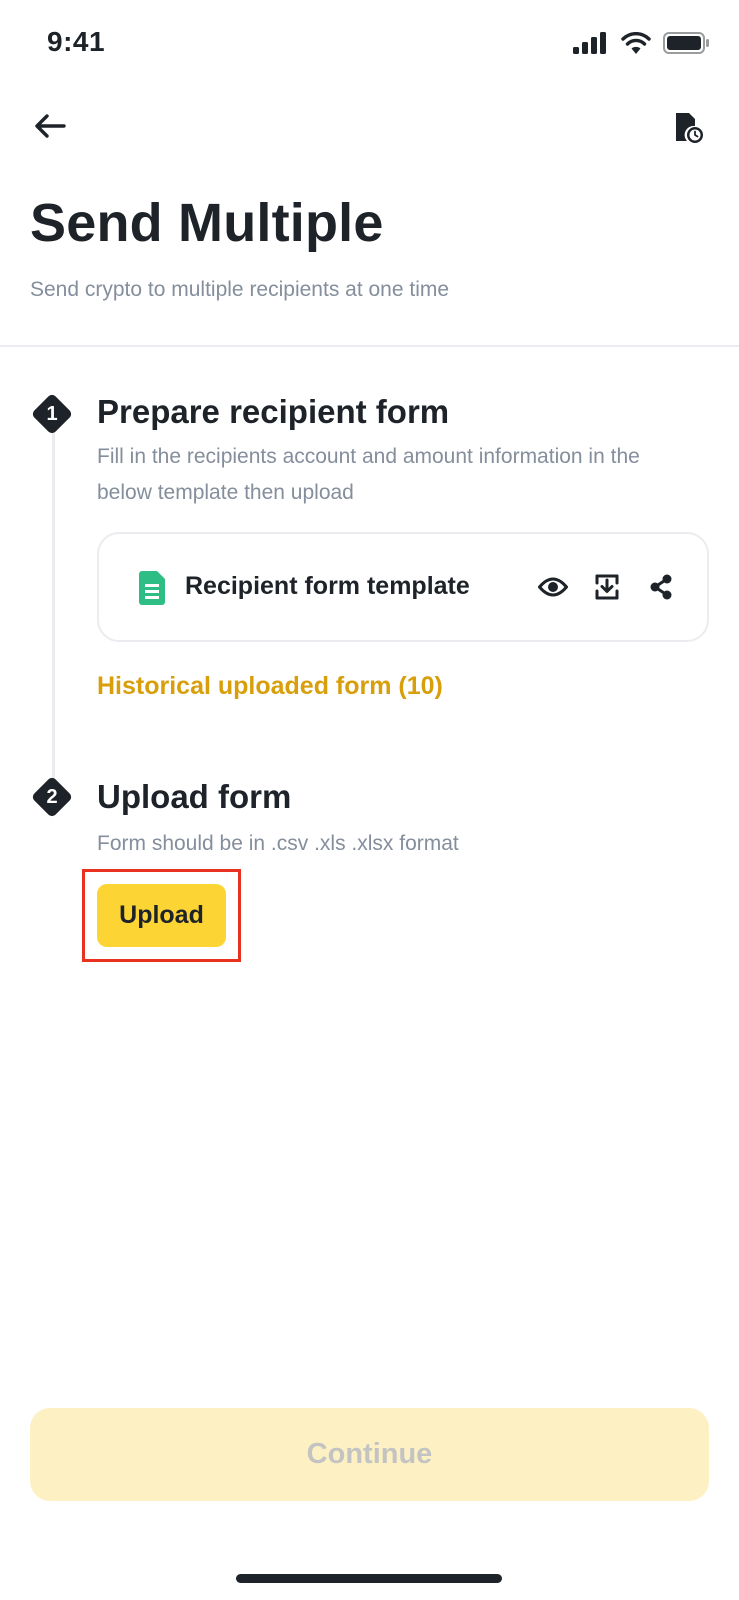 The image size is (739, 1600). Describe the element at coordinates (369, 346) in the screenshot. I see `header-divider` at that location.